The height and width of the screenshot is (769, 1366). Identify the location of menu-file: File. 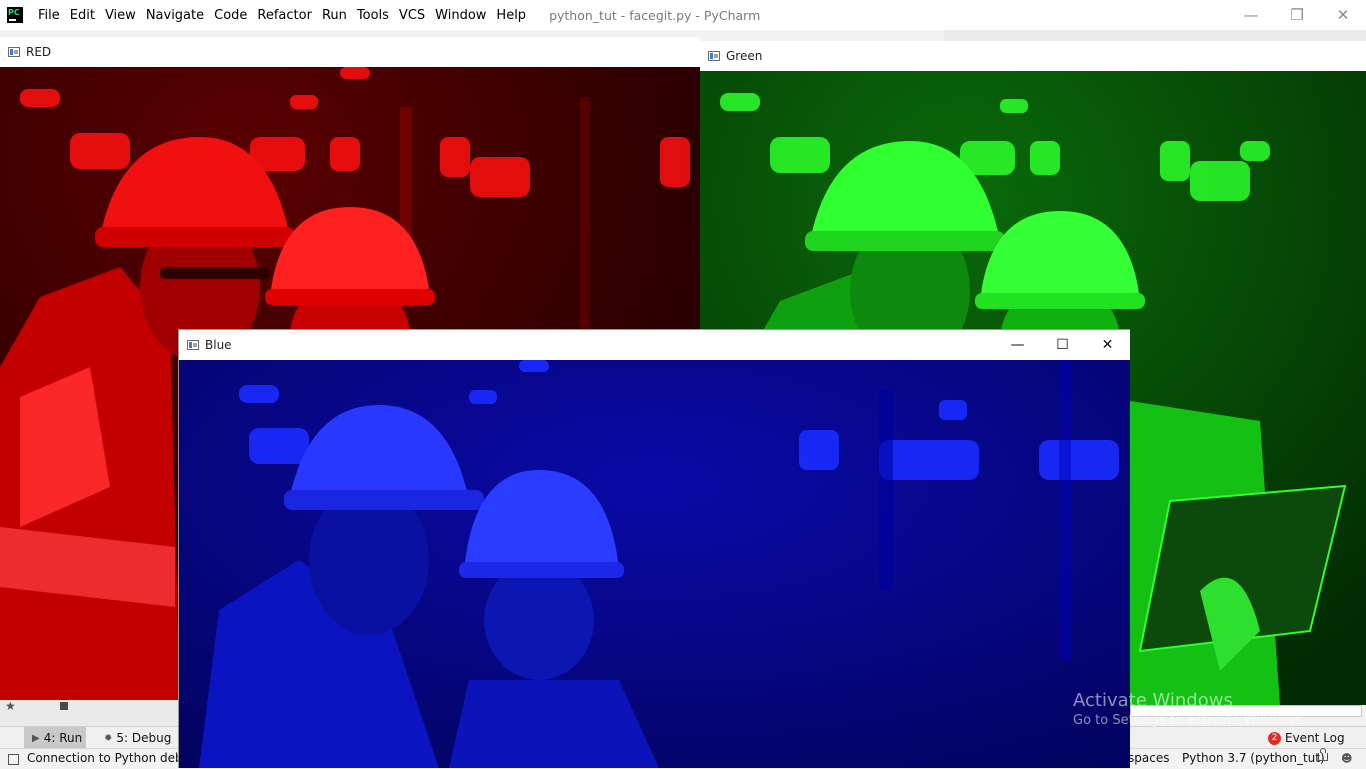
(49, 15).